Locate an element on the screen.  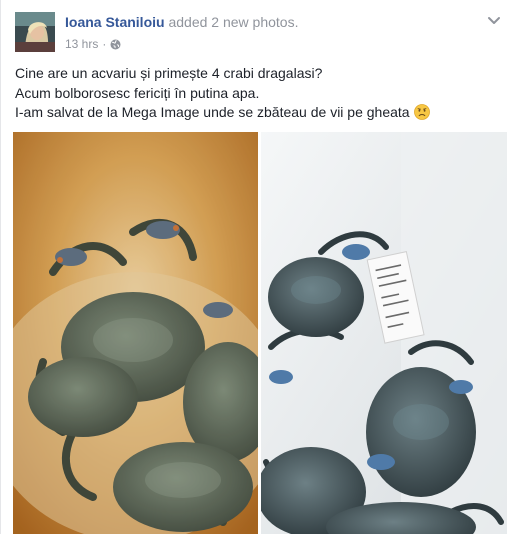
globe-icon is located at coordinates (115, 44).